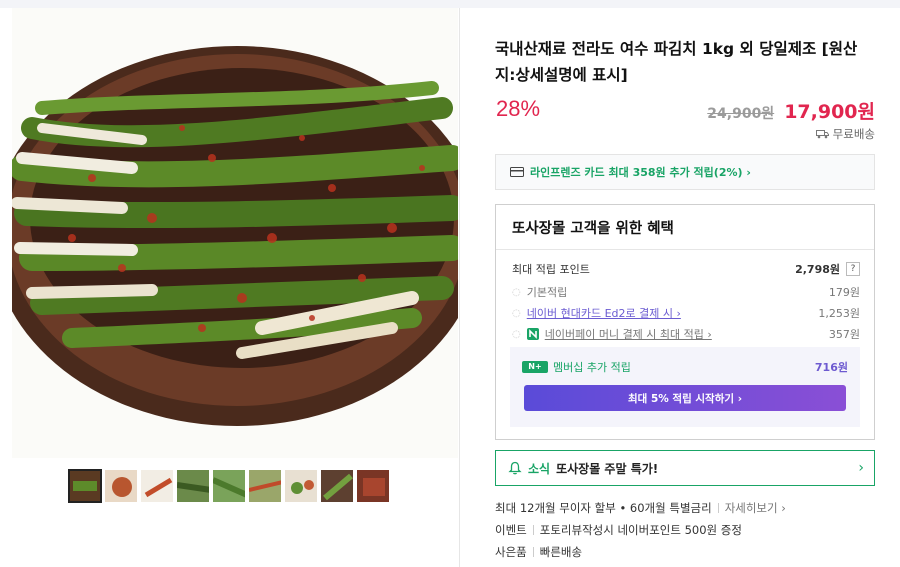  I want to click on start-membership-button: 최대 5% 적립 시작하기 ›, so click(685, 398).